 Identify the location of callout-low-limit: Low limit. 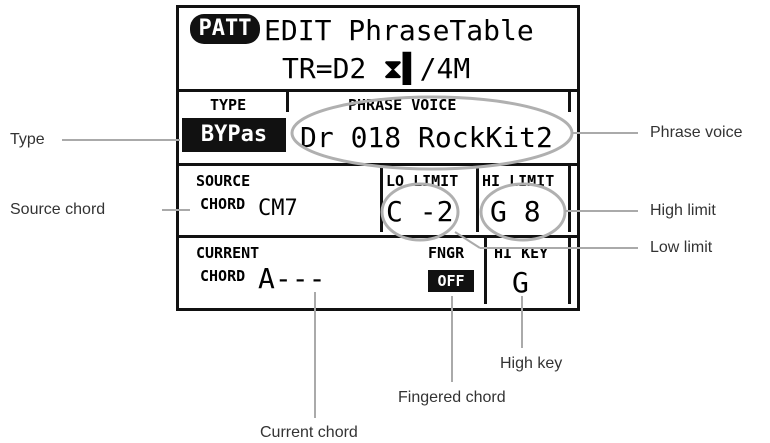
(681, 247).